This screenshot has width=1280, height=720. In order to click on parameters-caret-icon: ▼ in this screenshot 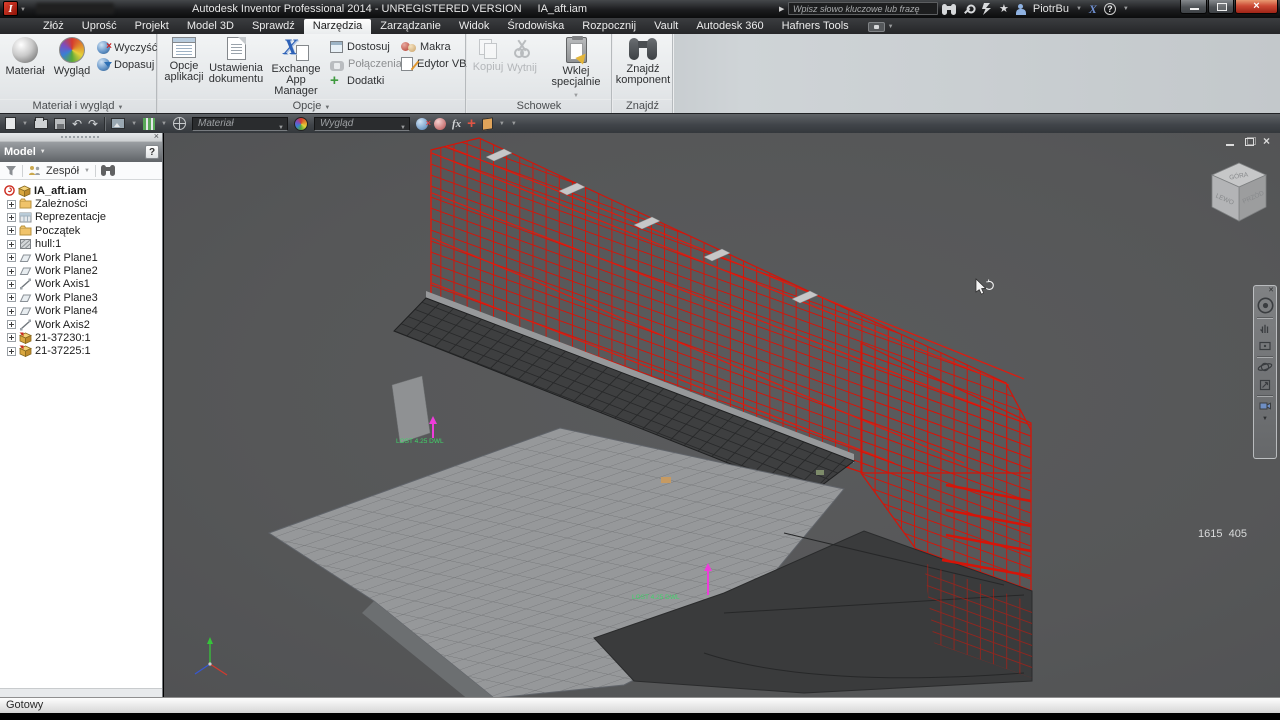, I will do `click(164, 124)`.